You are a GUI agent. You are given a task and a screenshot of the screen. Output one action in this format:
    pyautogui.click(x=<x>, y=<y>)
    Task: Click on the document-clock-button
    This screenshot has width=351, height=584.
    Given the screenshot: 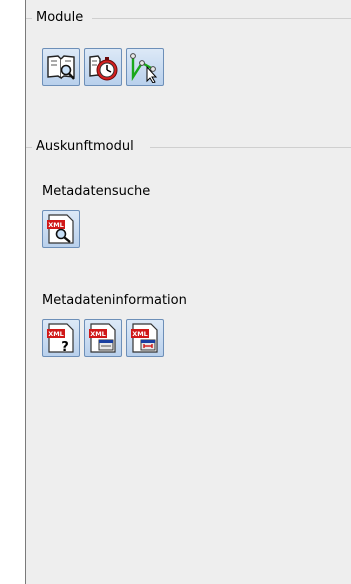 What is the action you would take?
    pyautogui.click(x=103, y=67)
    